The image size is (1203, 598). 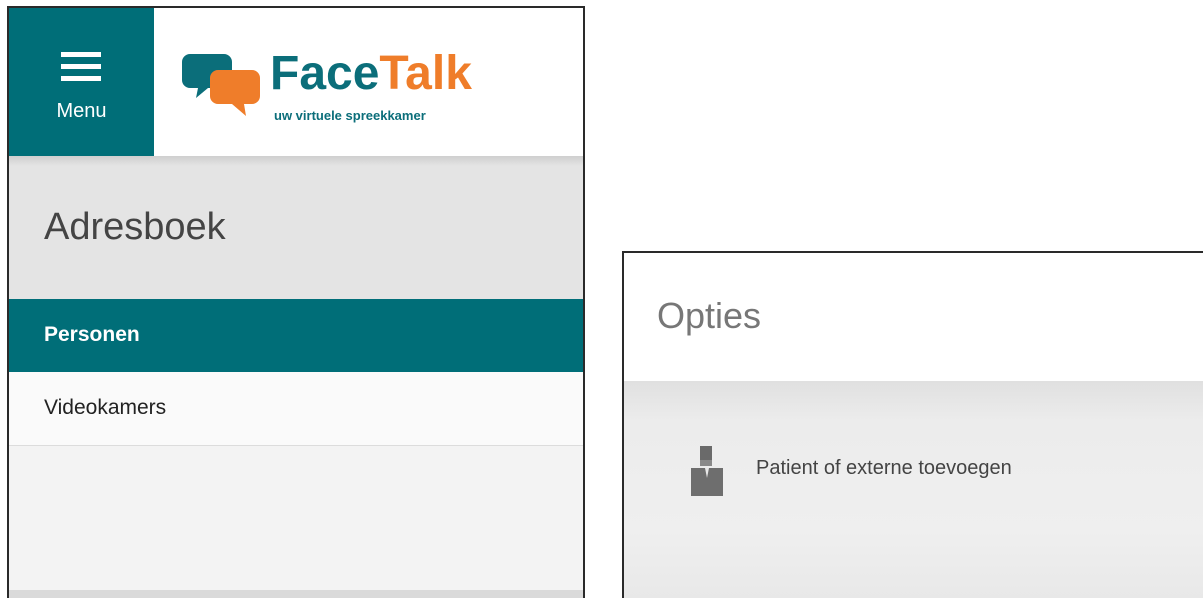 What do you see at coordinates (350, 115) in the screenshot?
I see `logo-tagline: uw virtuele spreekkamer` at bounding box center [350, 115].